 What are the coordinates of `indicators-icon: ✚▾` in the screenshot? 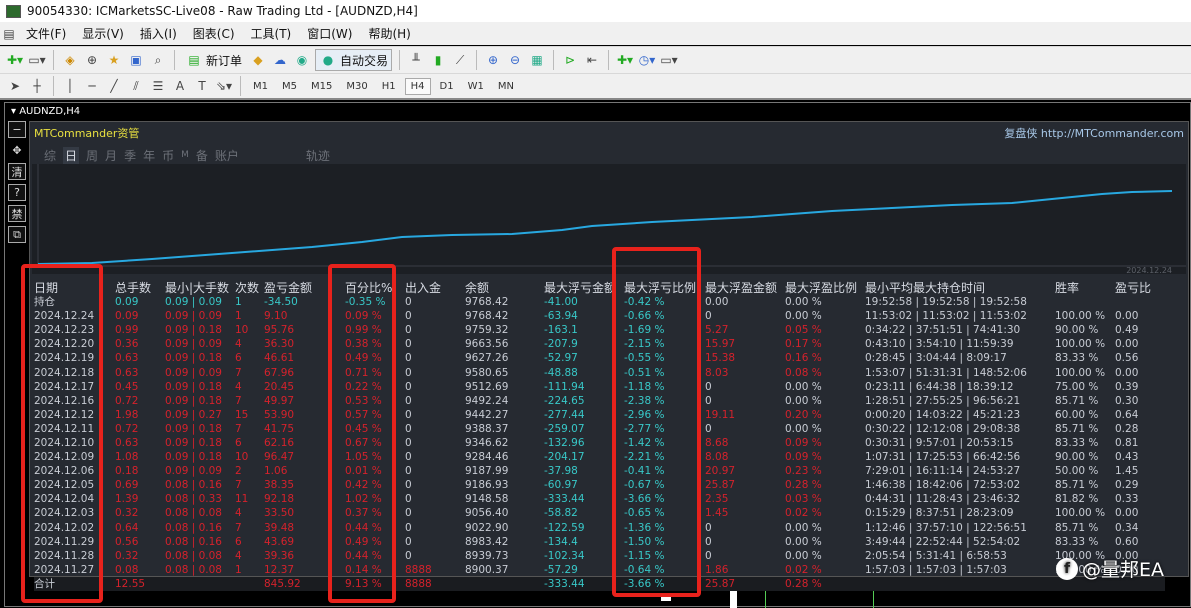 It's located at (625, 60).